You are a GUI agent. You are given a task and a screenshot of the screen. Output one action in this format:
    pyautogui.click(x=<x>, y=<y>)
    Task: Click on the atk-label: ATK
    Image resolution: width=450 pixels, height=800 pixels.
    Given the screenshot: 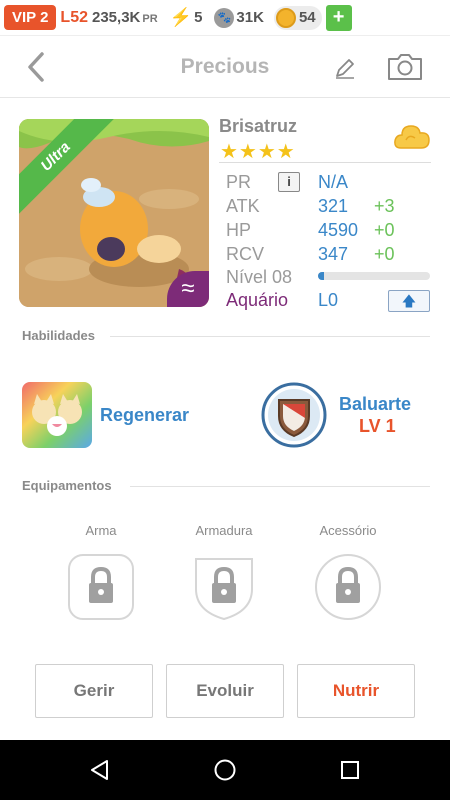 What is the action you would take?
    pyautogui.click(x=243, y=206)
    